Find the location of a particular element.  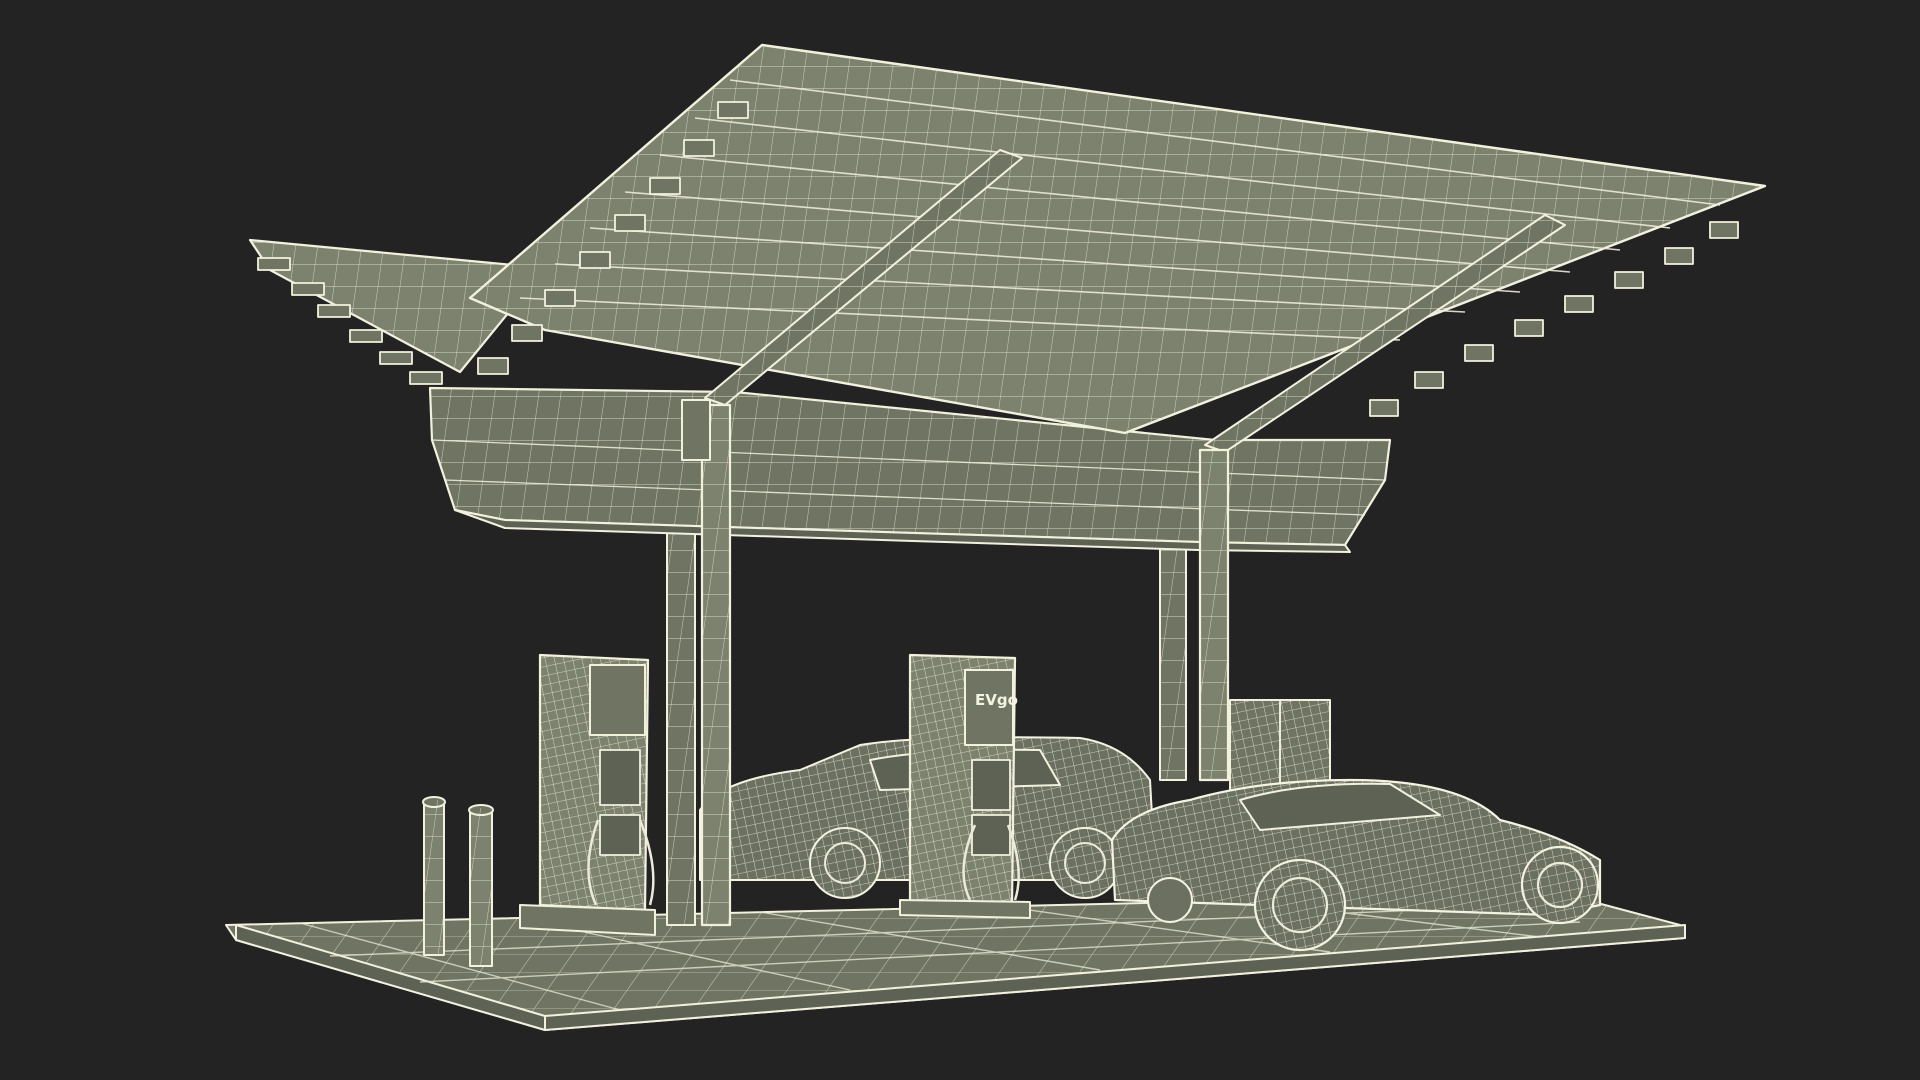

canopy-fascia is located at coordinates (910, 469).